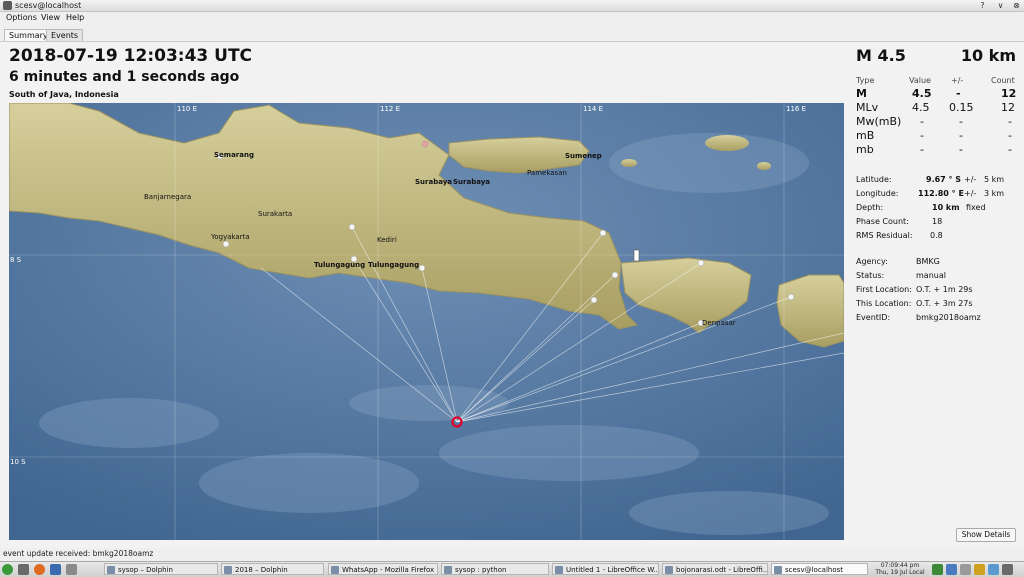  I want to click on city-surabaya: Surabaya, so click(433, 182).